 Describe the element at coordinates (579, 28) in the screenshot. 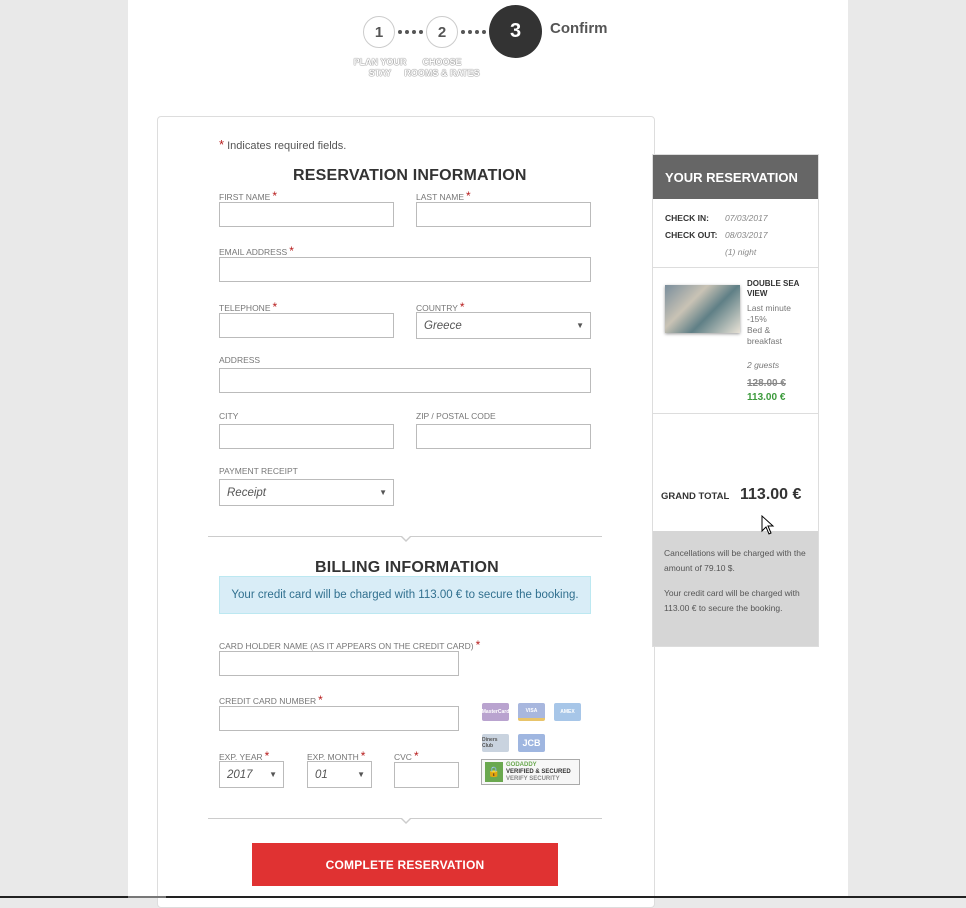

I see `step-3-title: Confirm` at that location.